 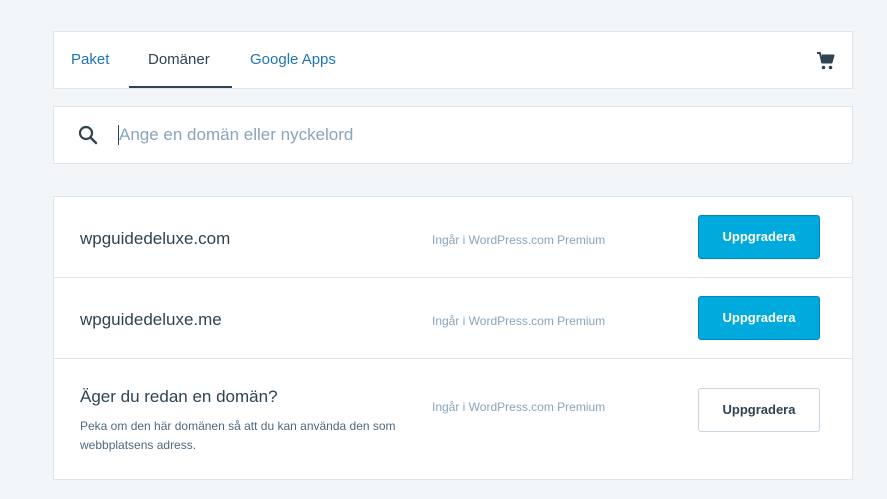 I want to click on search-input, so click(x=468, y=135).